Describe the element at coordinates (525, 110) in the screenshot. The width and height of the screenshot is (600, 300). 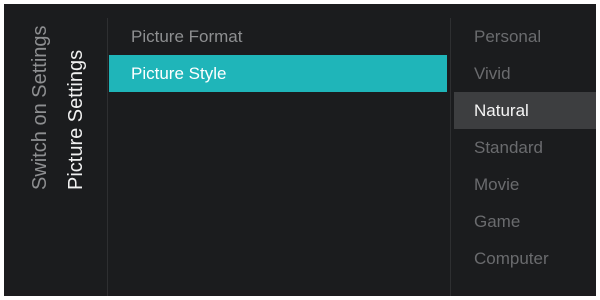
I see `option-natural: Natural` at that location.